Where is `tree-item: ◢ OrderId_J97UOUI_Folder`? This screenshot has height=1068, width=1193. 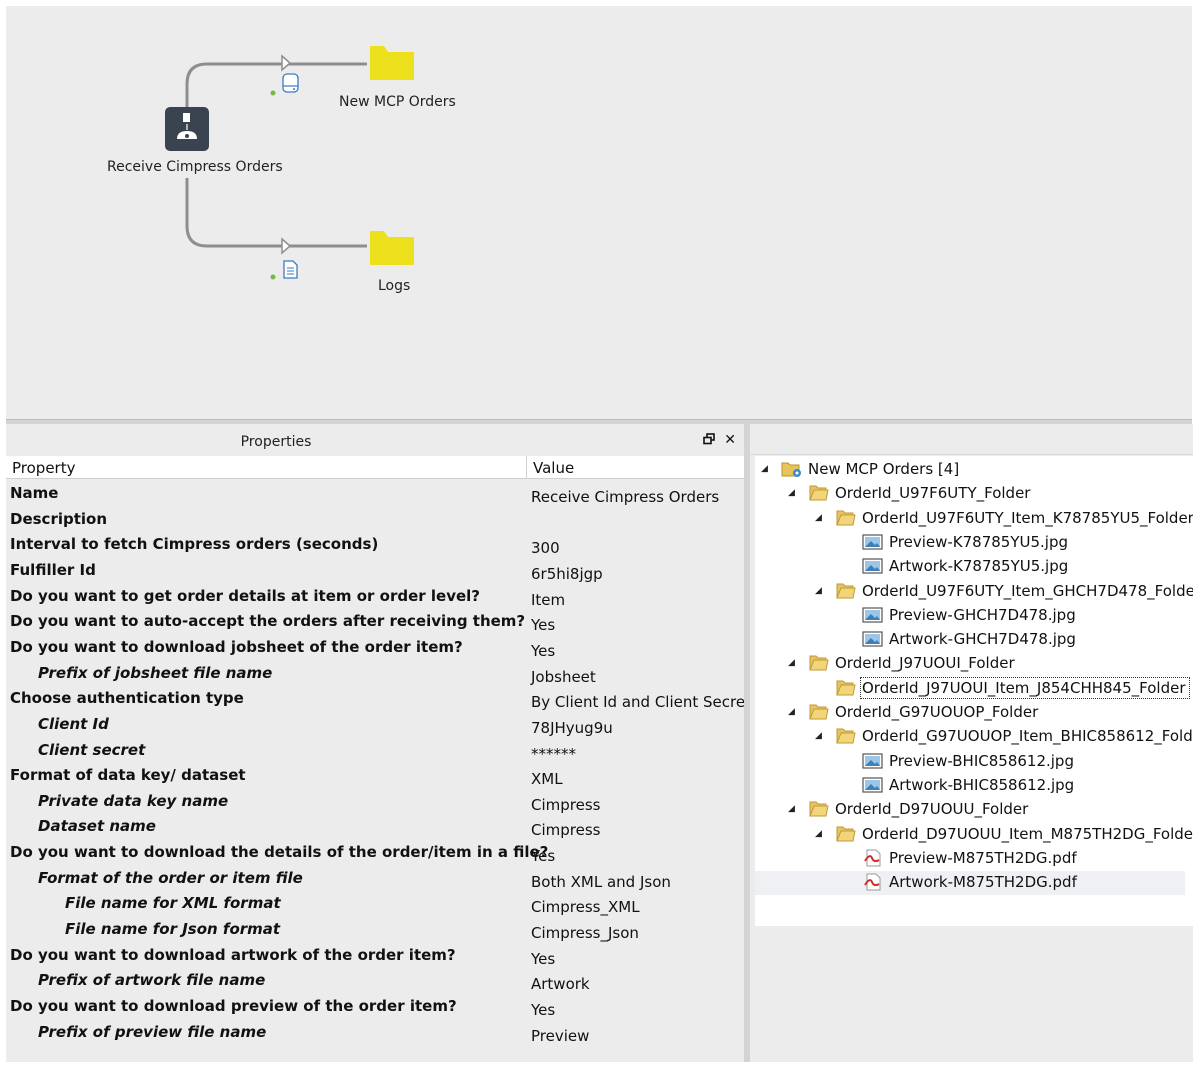 tree-item: ◢ OrderId_J97UOUI_Folder is located at coordinates (974, 664).